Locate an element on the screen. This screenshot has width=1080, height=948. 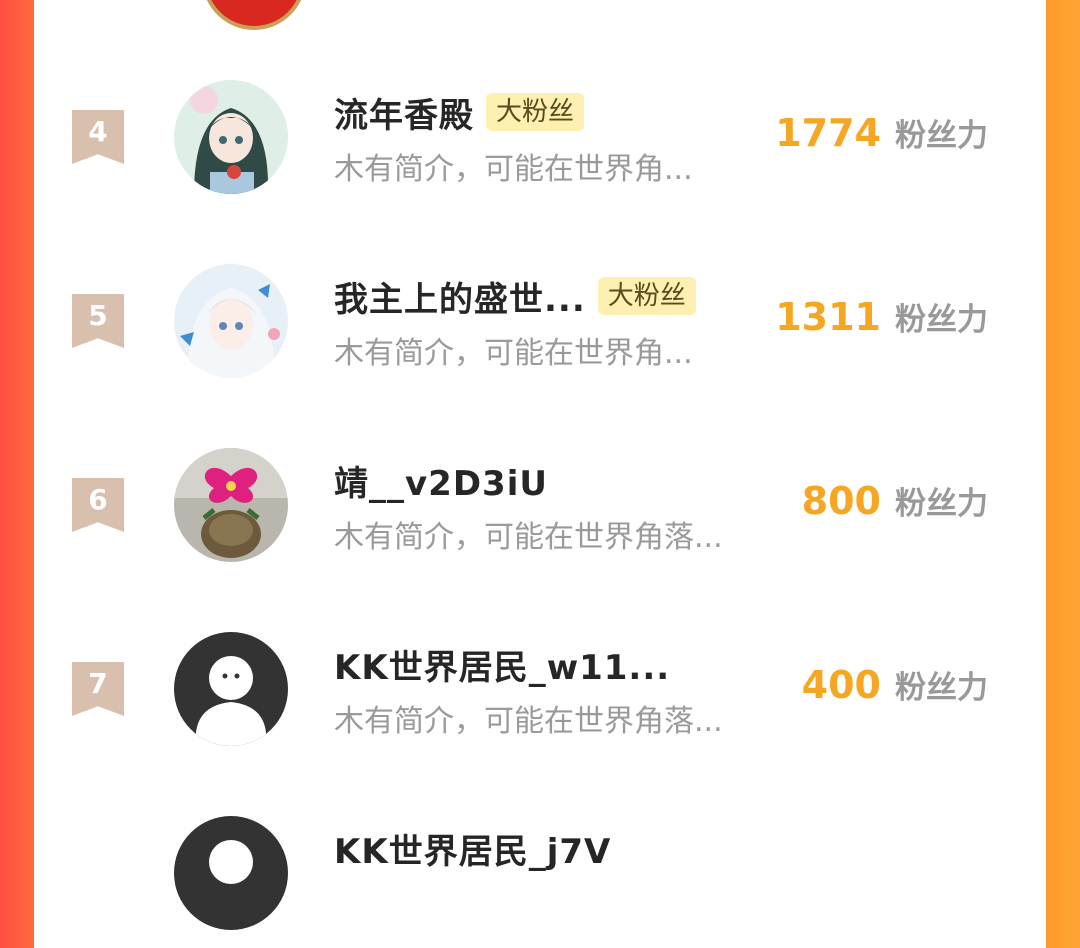
fan-power-value: 1774 is located at coordinates (828, 133).